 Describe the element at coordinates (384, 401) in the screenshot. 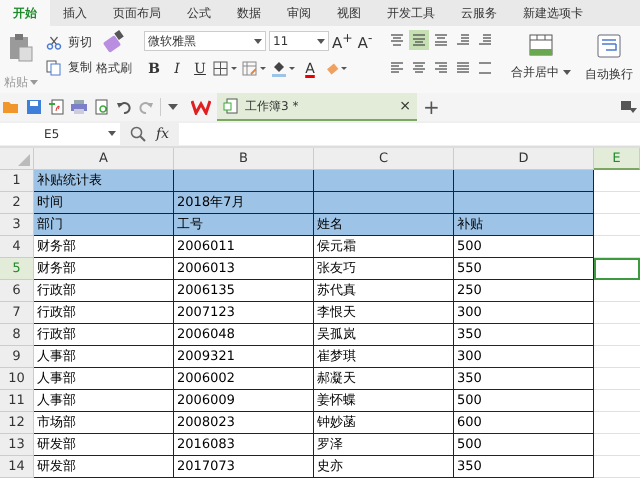

I see `table-cell: 姜怀蝶` at that location.